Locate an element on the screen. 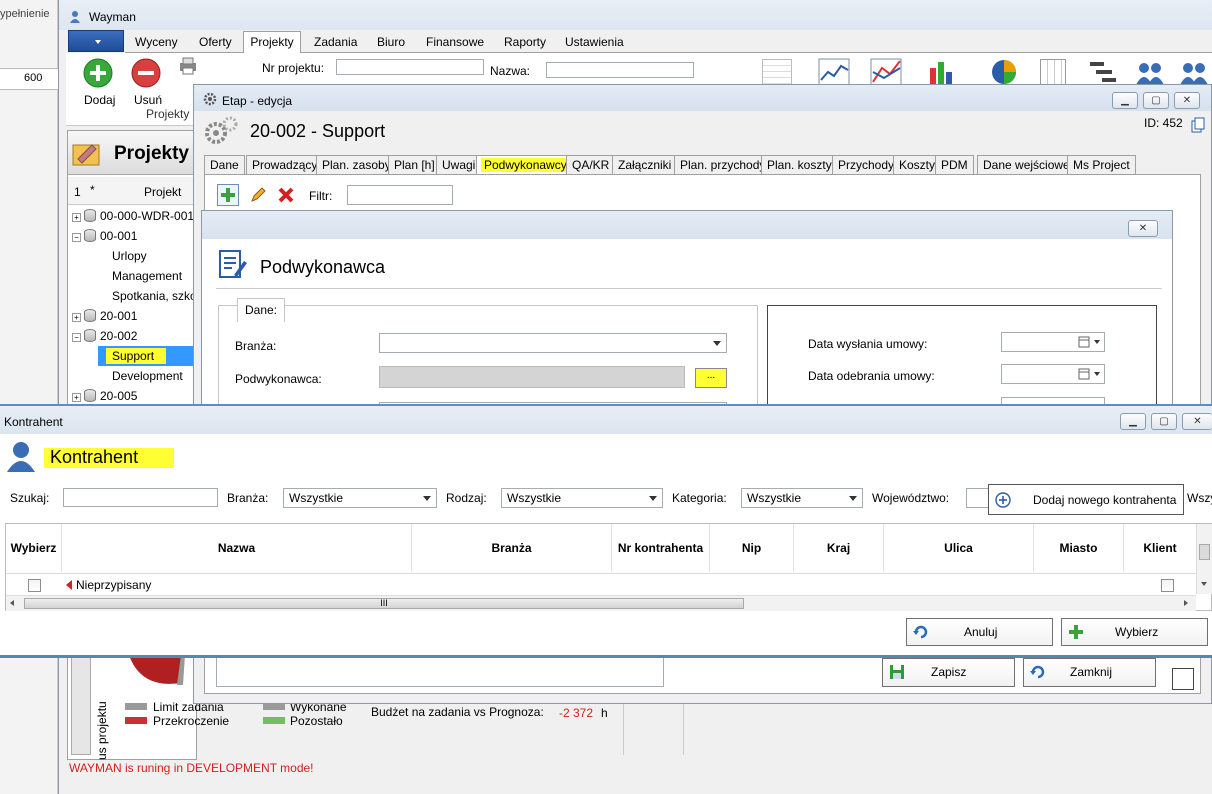 The height and width of the screenshot is (794, 1212). delete-icon is located at coordinates (286, 195).